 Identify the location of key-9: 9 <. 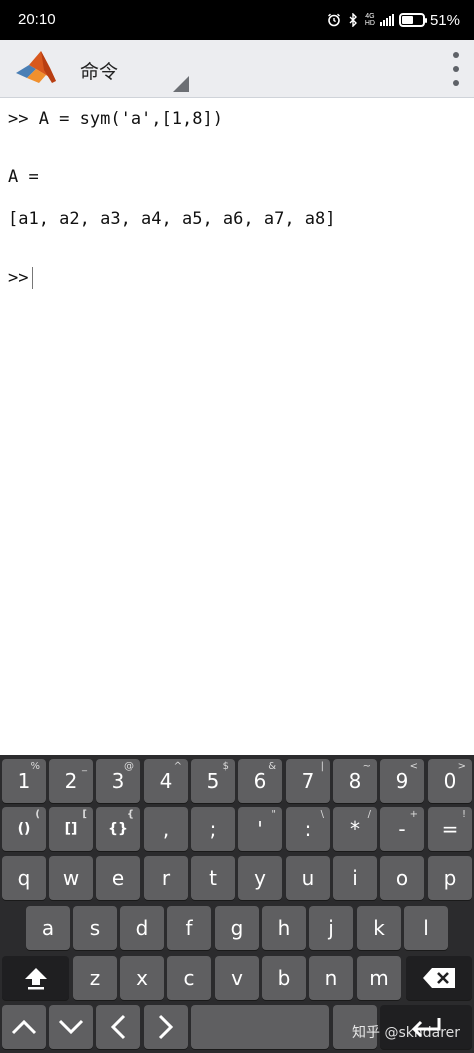
(402, 781).